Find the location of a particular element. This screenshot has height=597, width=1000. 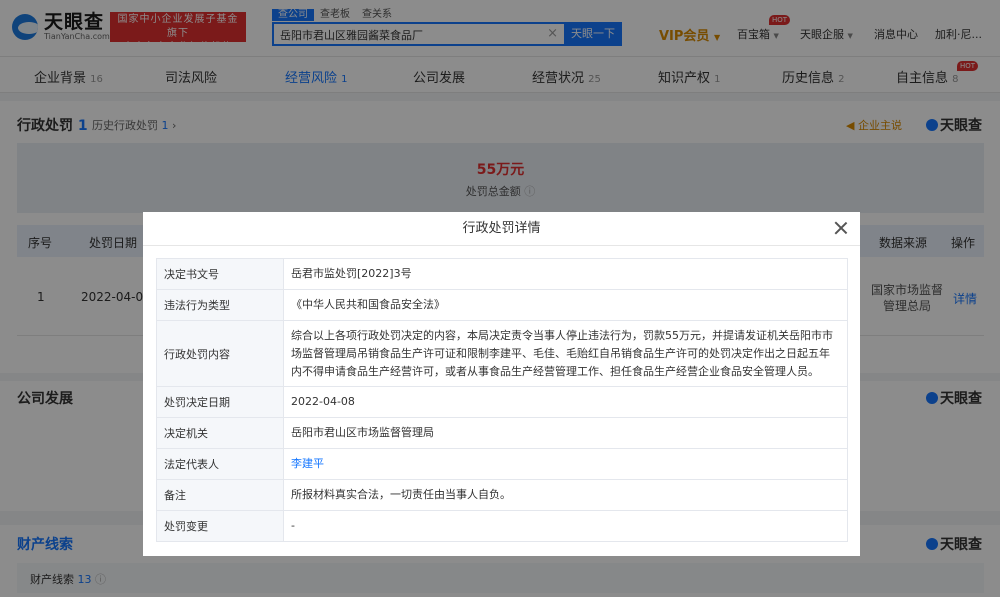

detail-row: 决定机关 岳阳市君山区市场监督管理局 is located at coordinates (502, 433).